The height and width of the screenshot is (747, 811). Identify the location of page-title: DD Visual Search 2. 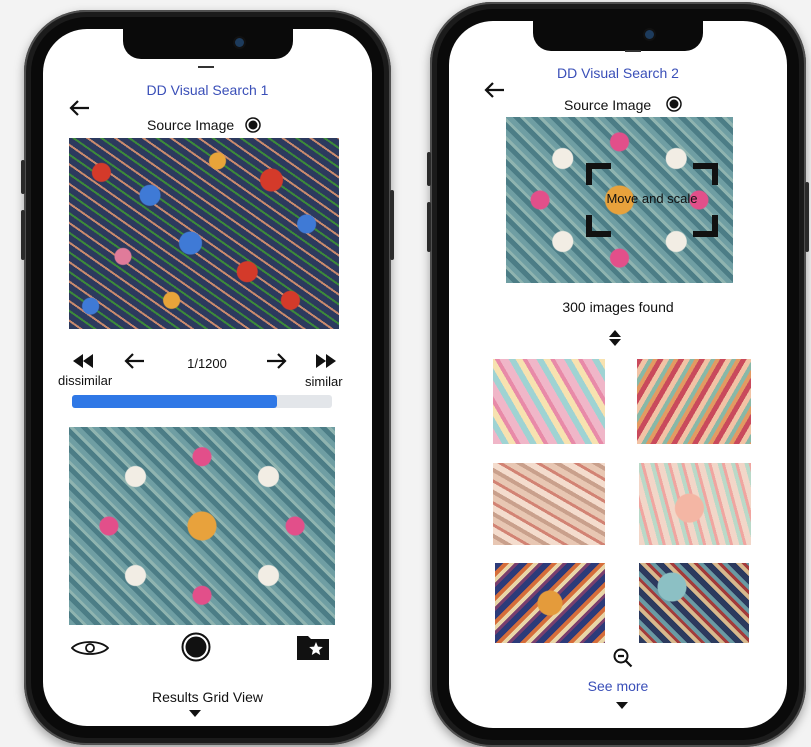
(618, 73).